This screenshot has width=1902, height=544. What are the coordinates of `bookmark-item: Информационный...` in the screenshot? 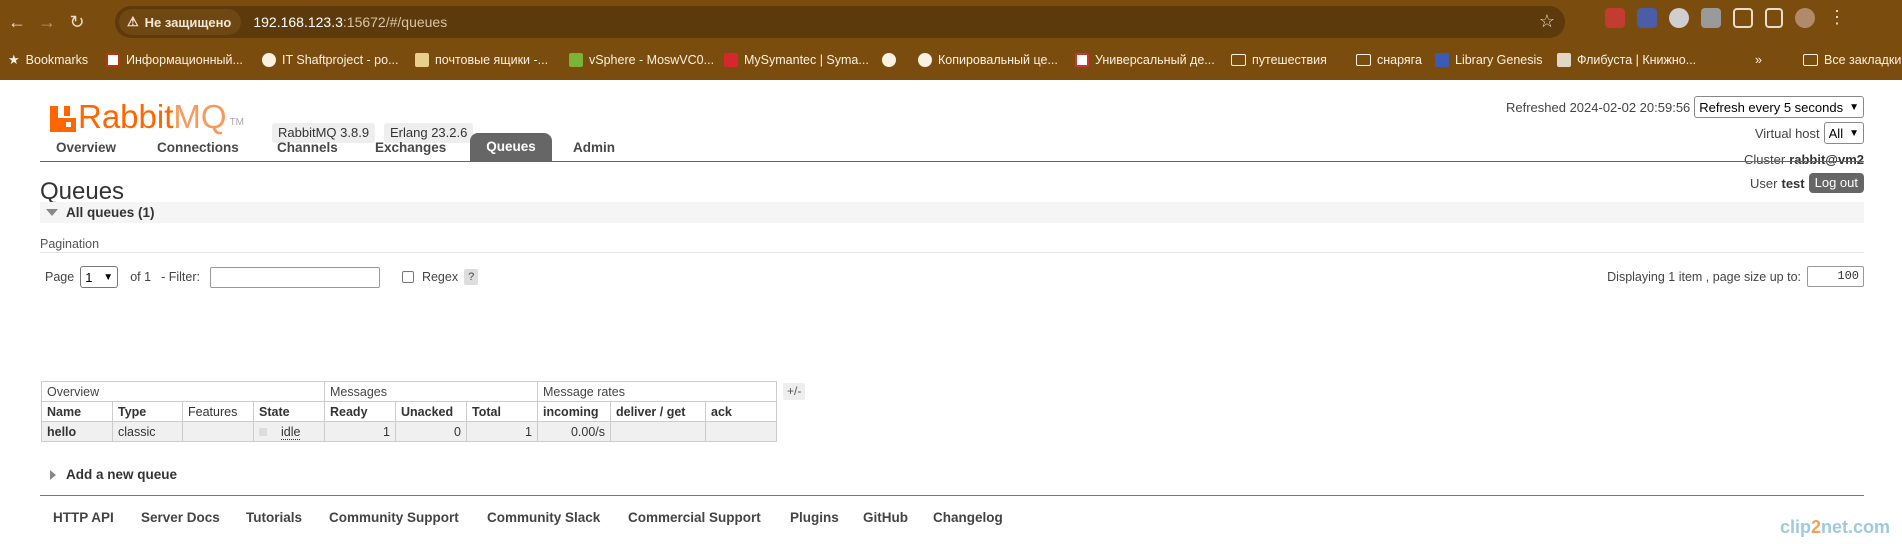 It's located at (174, 60).